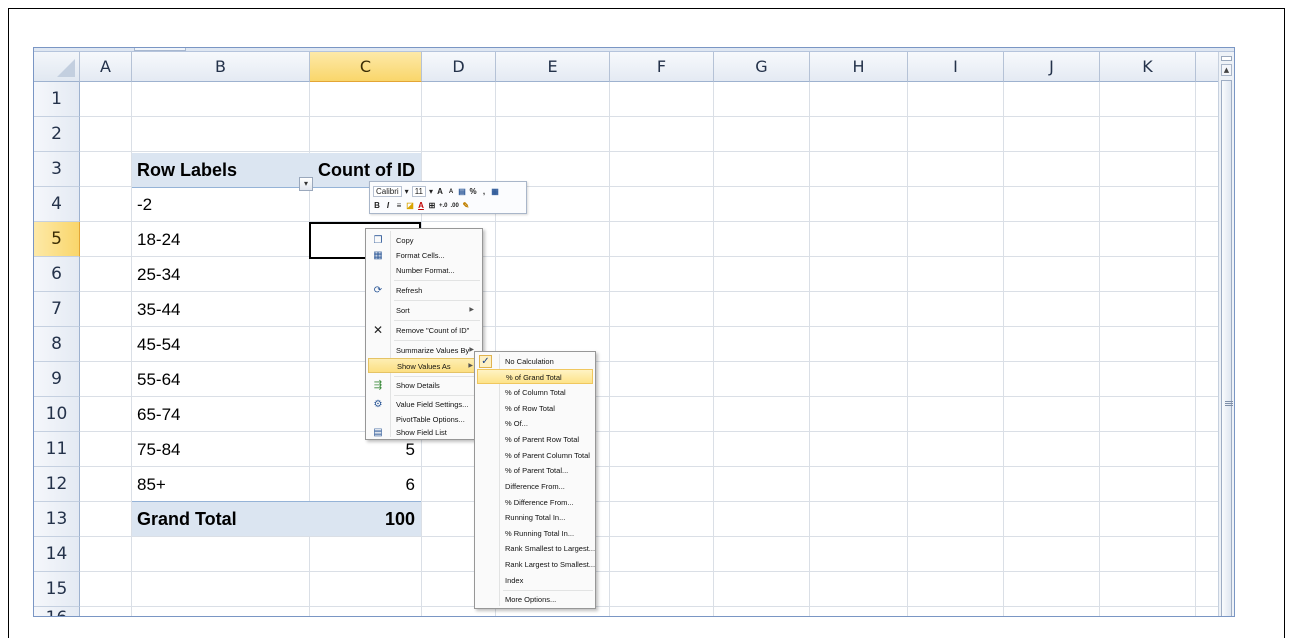  What do you see at coordinates (221, 67) in the screenshot?
I see `column-header-b: B` at bounding box center [221, 67].